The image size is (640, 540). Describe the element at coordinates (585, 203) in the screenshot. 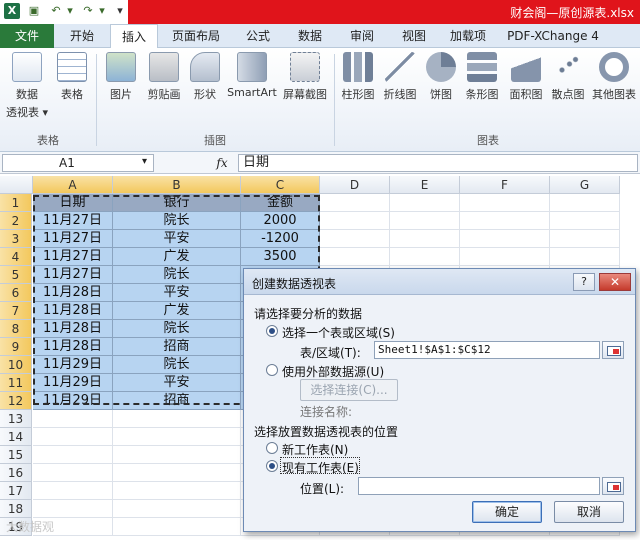

I see `cell-g1` at that location.